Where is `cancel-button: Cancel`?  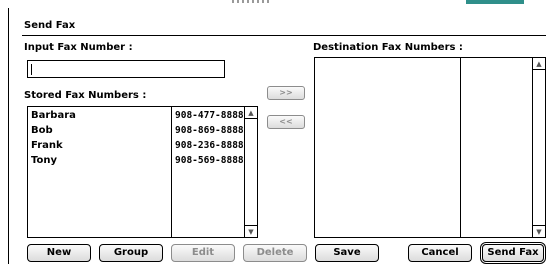 cancel-button: Cancel is located at coordinates (440, 253).